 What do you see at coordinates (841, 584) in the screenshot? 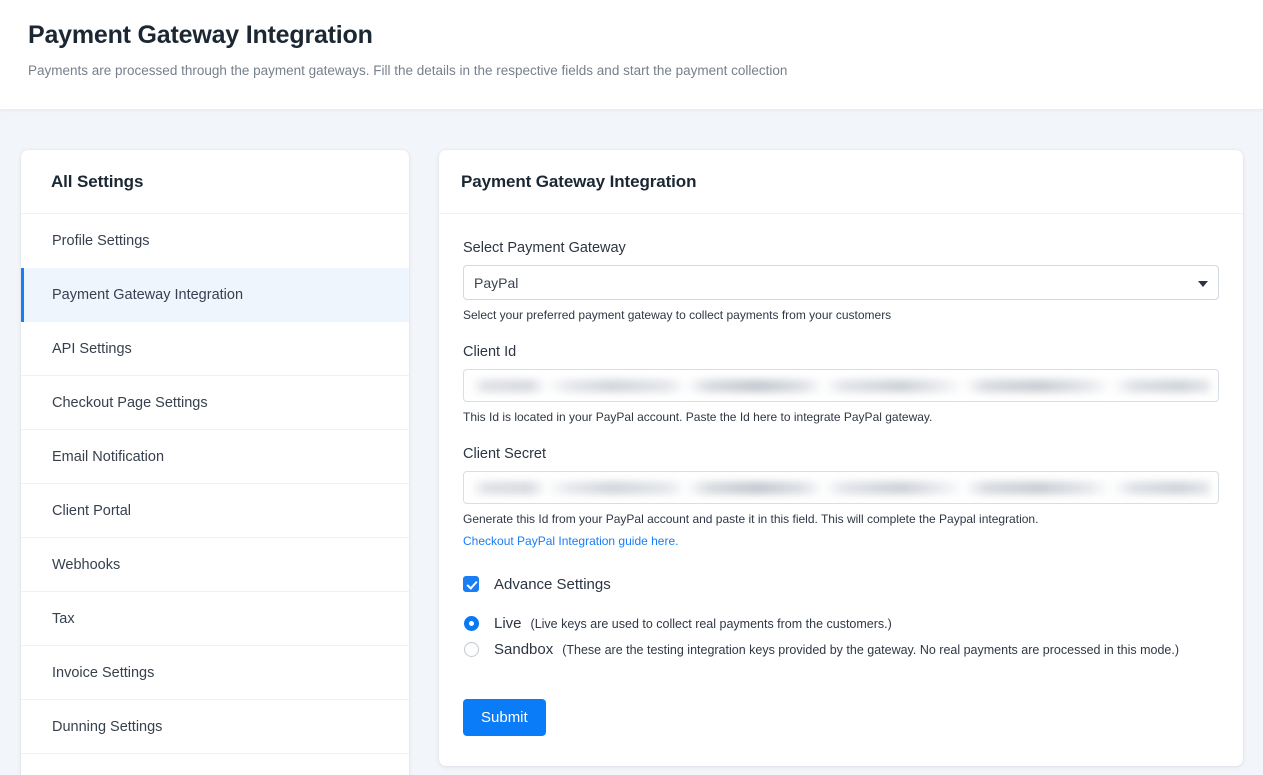
I see `advance-settings-row: Advance Settings` at bounding box center [841, 584].